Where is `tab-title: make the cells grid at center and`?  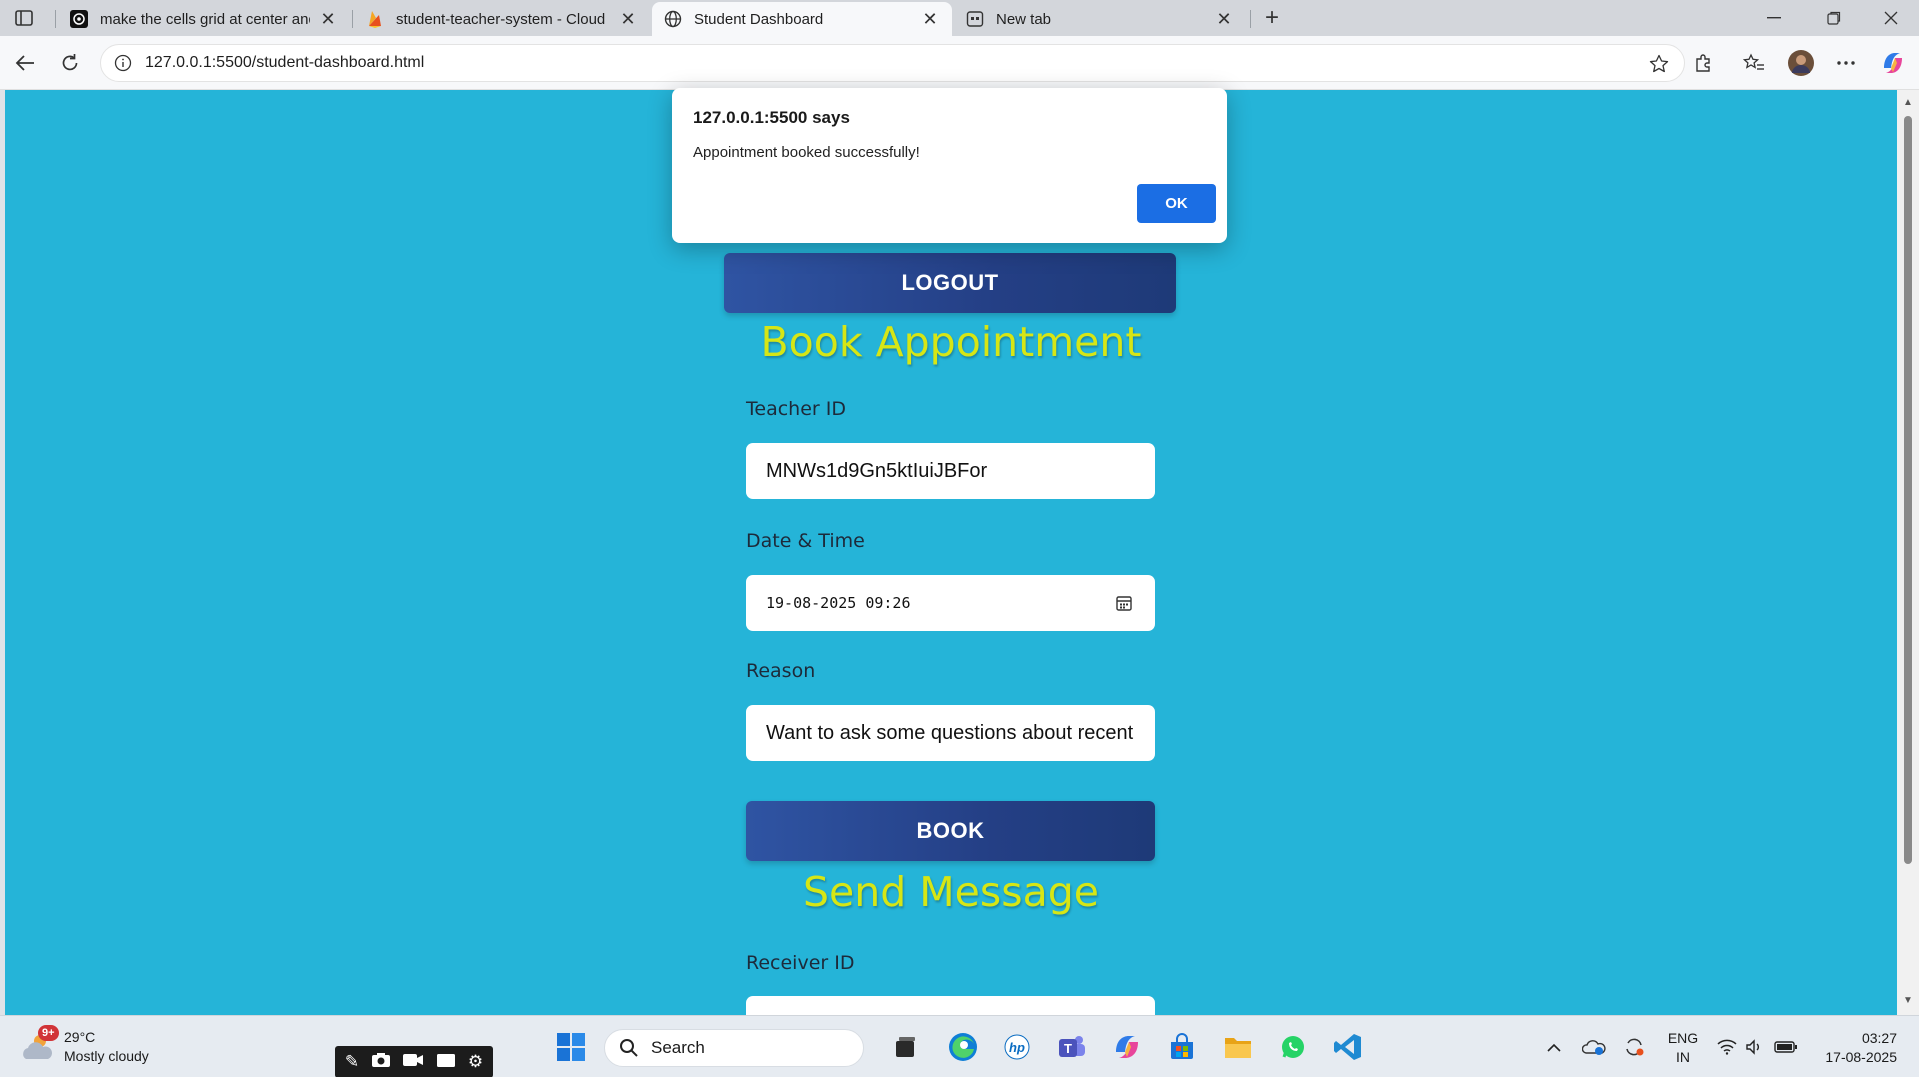 tab-title: make the cells grid at center and is located at coordinates (205, 19).